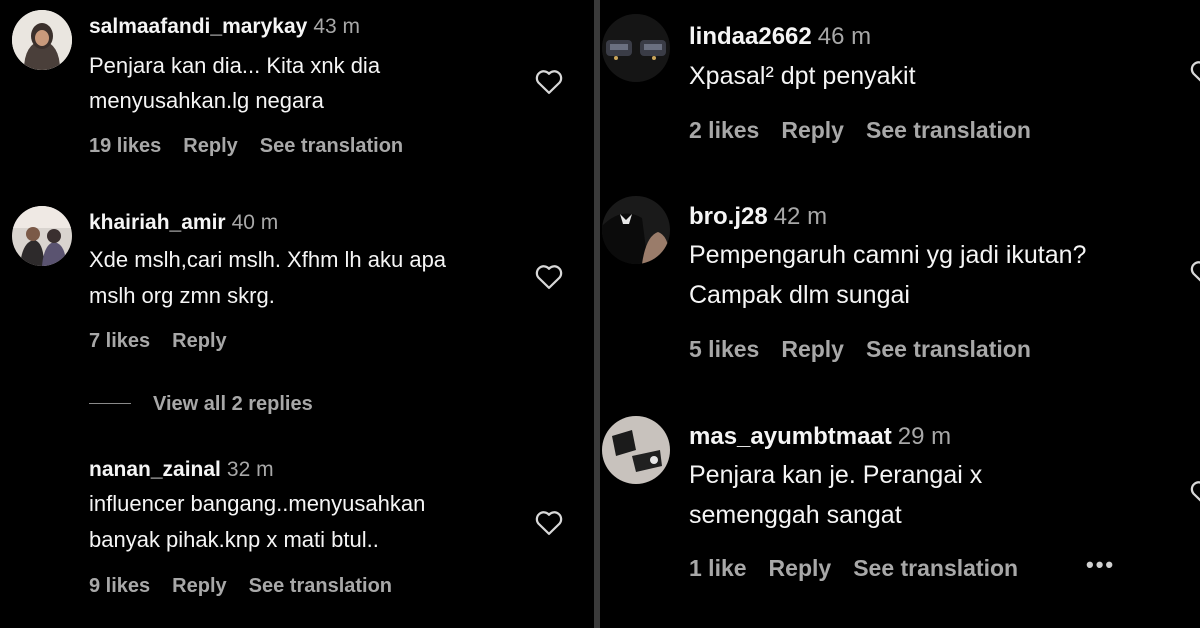  What do you see at coordinates (250, 469) in the screenshot?
I see `comment-timestamp: 32 m` at bounding box center [250, 469].